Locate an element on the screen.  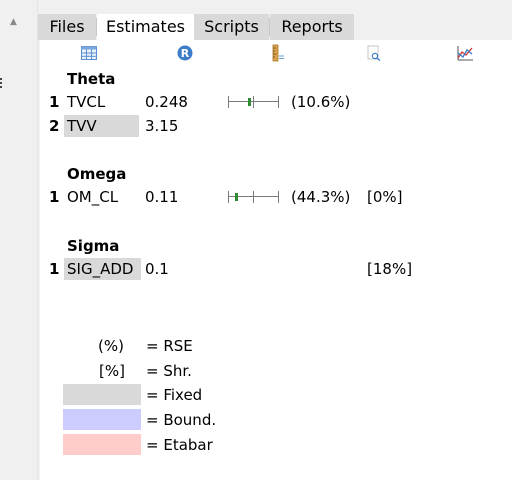
legend-shr-symbol: [%] is located at coordinates (112, 371).